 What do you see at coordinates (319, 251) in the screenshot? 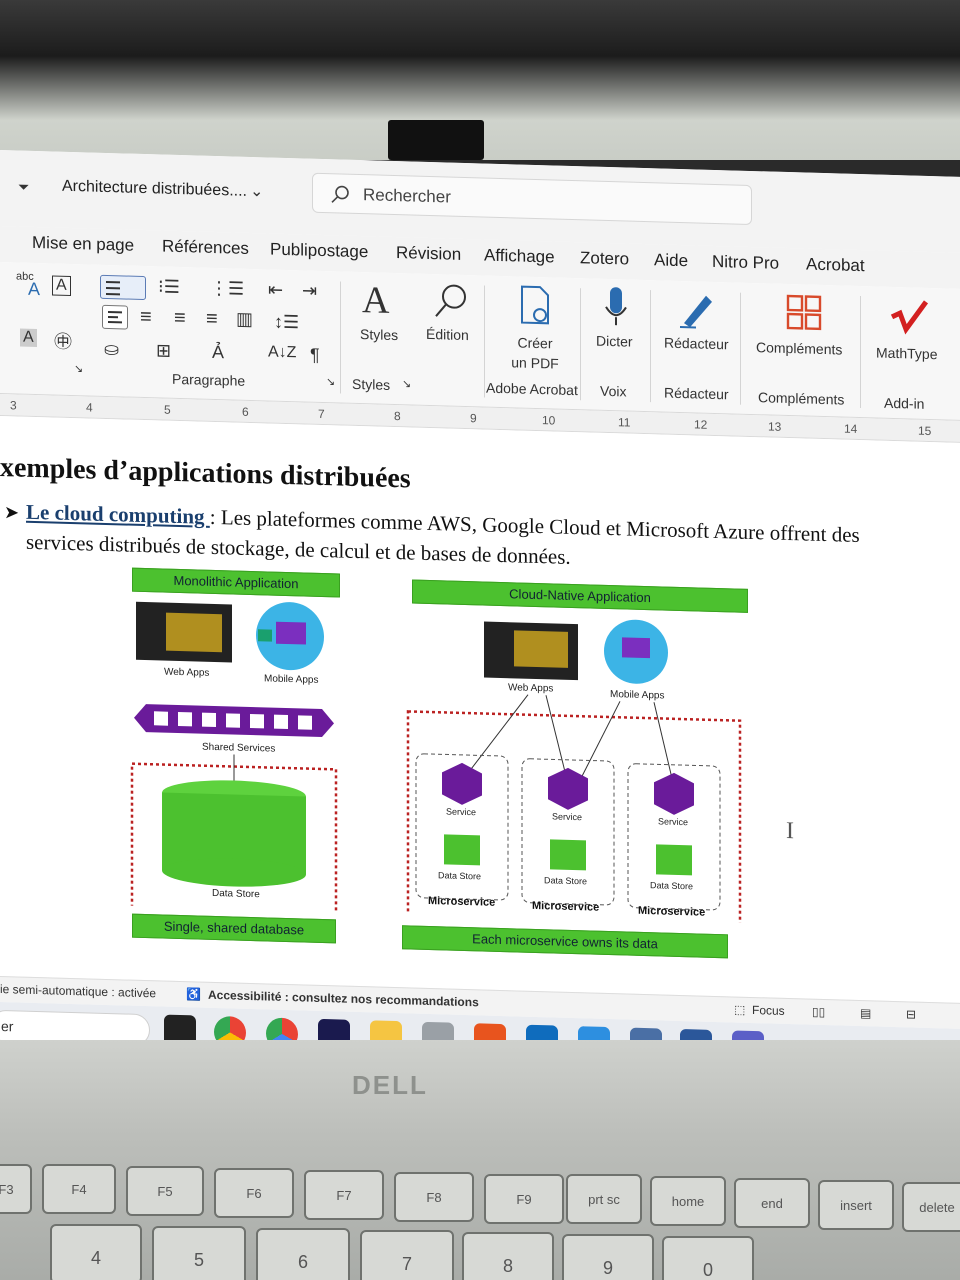
I see `tab-publipostage: Publipostage` at bounding box center [319, 251].